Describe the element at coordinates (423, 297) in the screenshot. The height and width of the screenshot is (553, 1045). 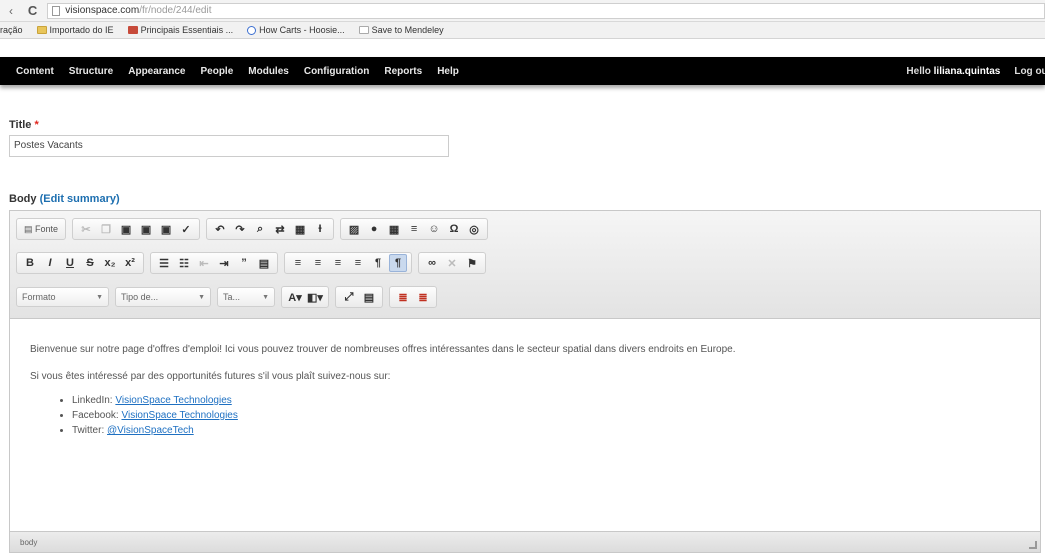
I see `red-format-2-icon: ≣` at that location.